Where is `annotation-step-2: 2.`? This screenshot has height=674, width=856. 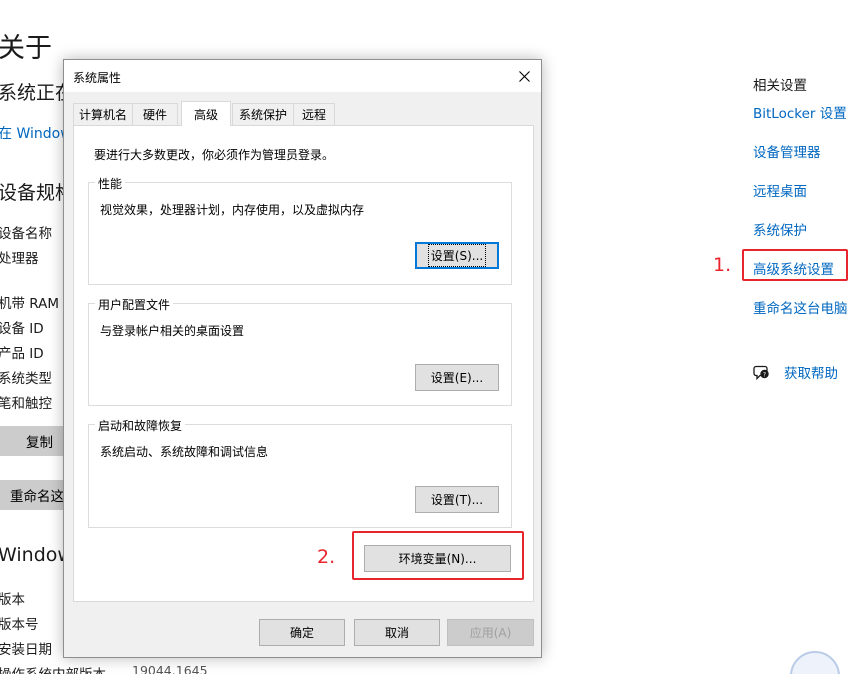
annotation-step-2: 2. is located at coordinates (326, 557).